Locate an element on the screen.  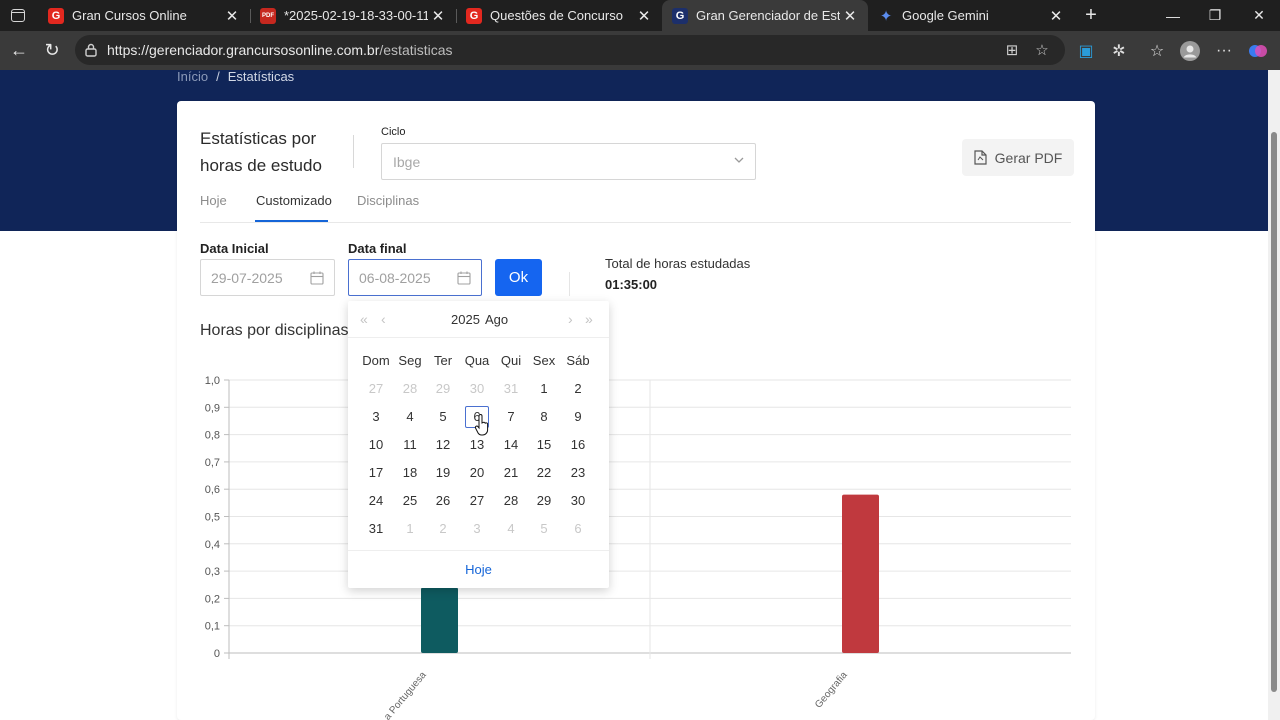
more-menu-icon: ··· is located at coordinates (1224, 51).